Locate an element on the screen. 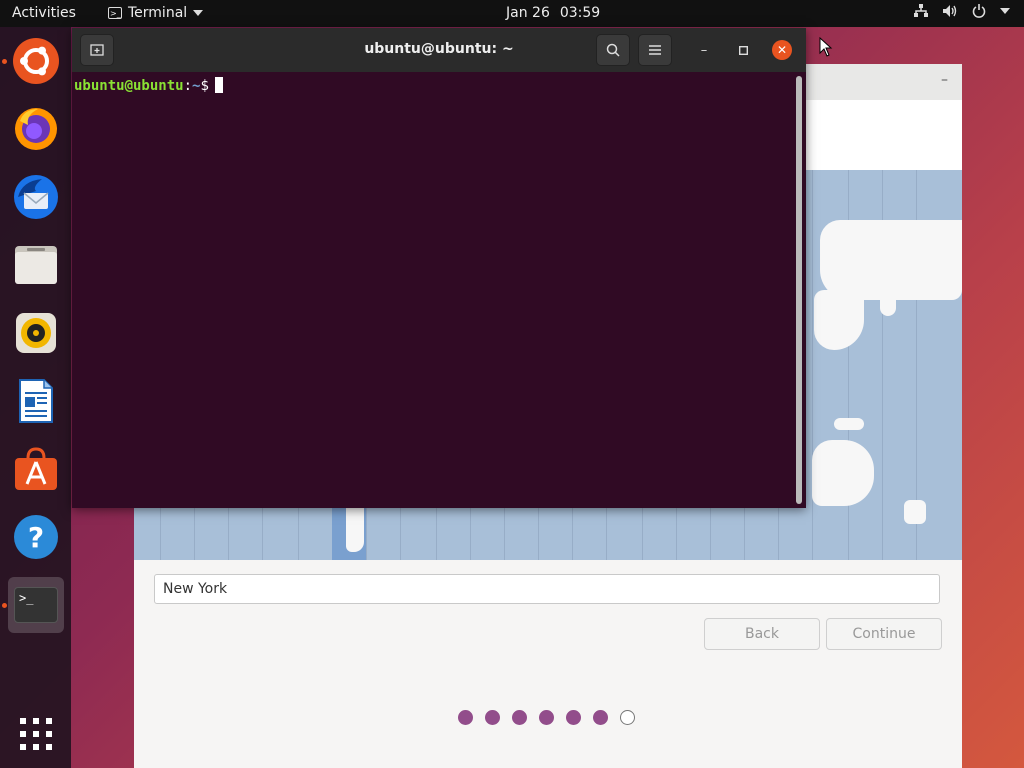 The width and height of the screenshot is (1024, 768). maximize-button is located at coordinates (743, 50).